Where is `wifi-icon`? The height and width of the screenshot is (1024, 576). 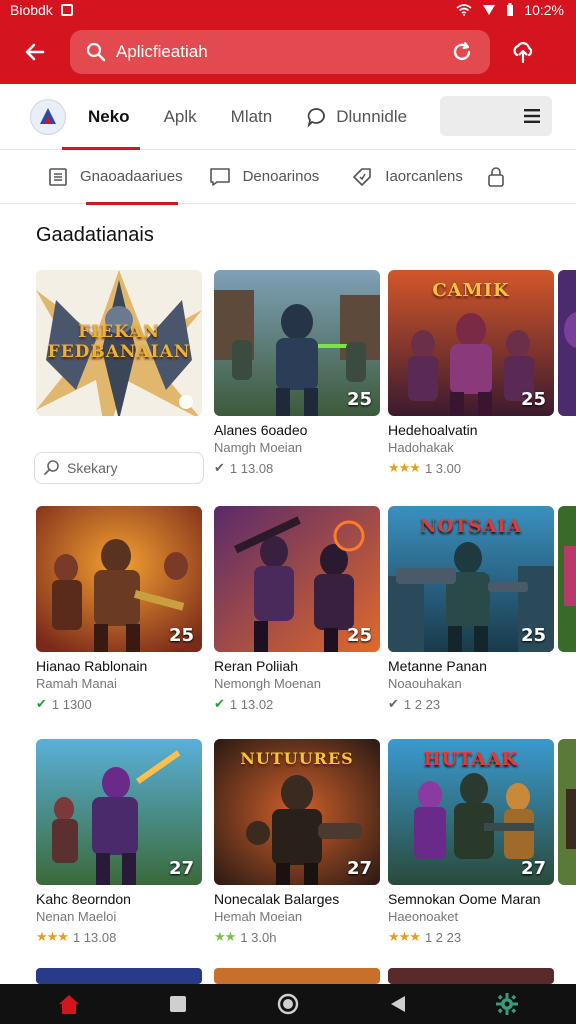 wifi-icon is located at coordinates (464, 10).